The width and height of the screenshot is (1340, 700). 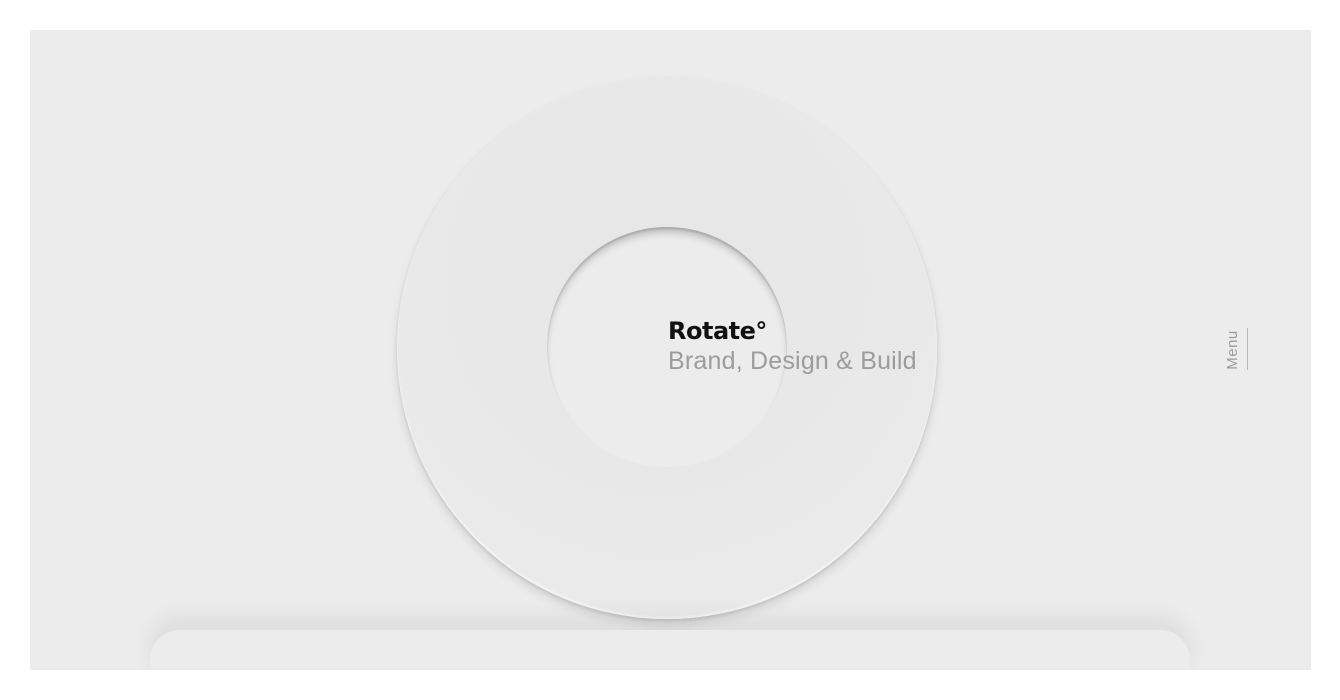 I want to click on logo-block: Rotate° Brand, Design & Build, so click(x=818, y=347).